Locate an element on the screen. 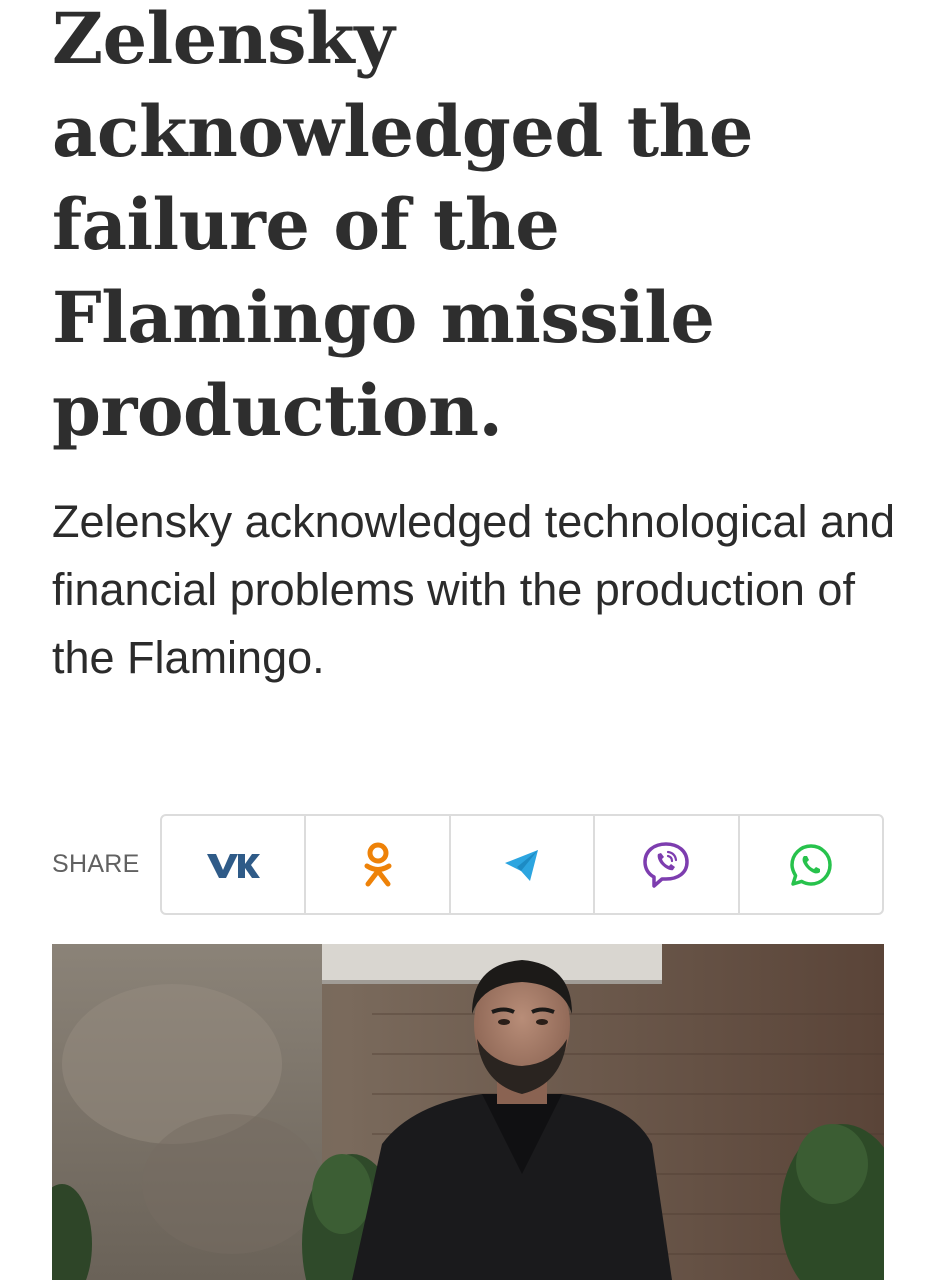 The image size is (936, 1280). whatsapp-icon is located at coordinates (811, 865).